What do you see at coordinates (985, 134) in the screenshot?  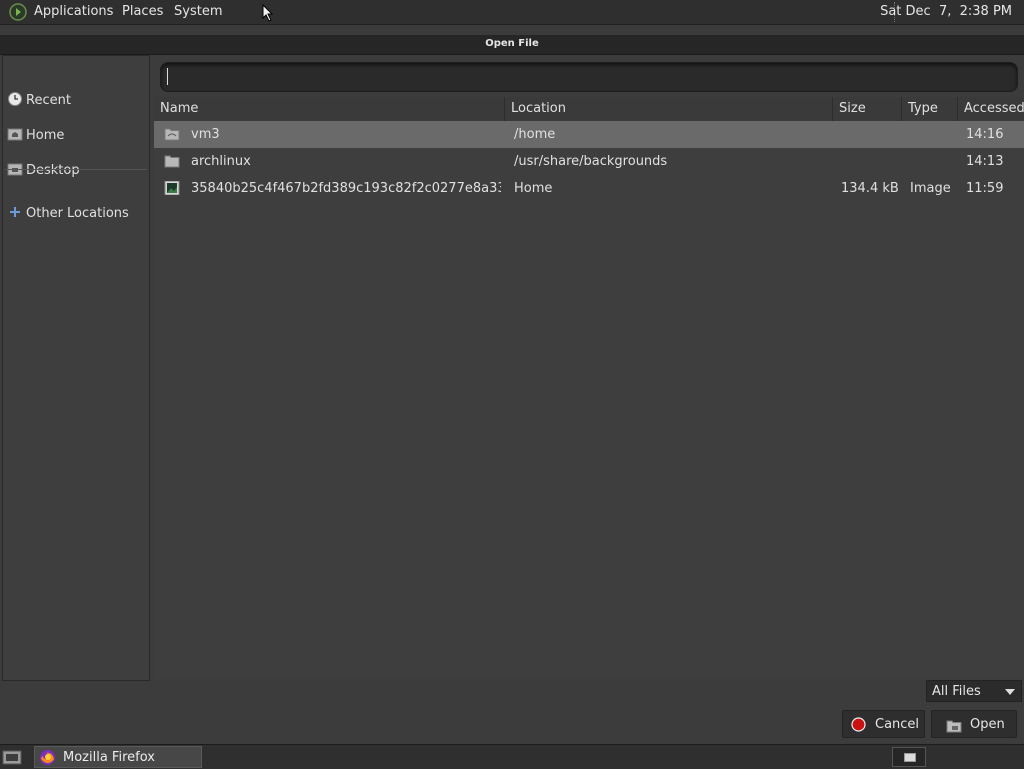 I see `file-accessed: 14:16` at bounding box center [985, 134].